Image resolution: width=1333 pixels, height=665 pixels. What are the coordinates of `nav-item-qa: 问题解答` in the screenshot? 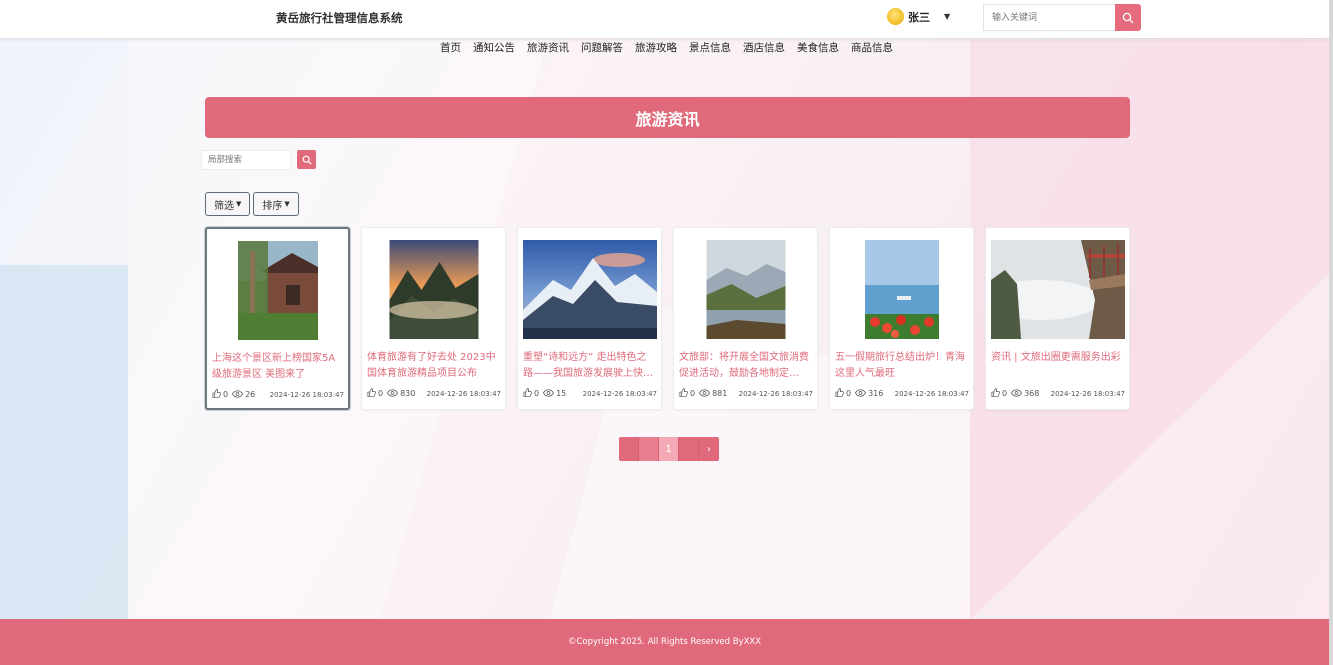 It's located at (602, 47).